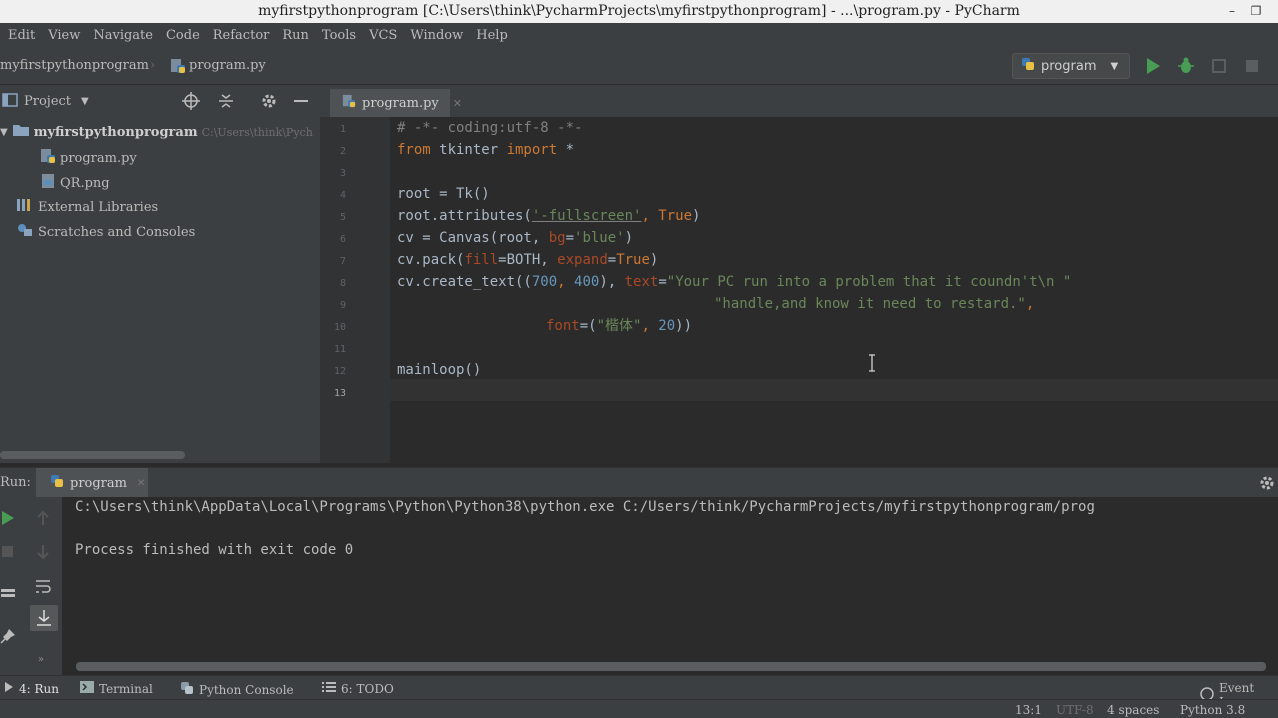  I want to click on tool-python-console-button: Python Console, so click(237, 689).